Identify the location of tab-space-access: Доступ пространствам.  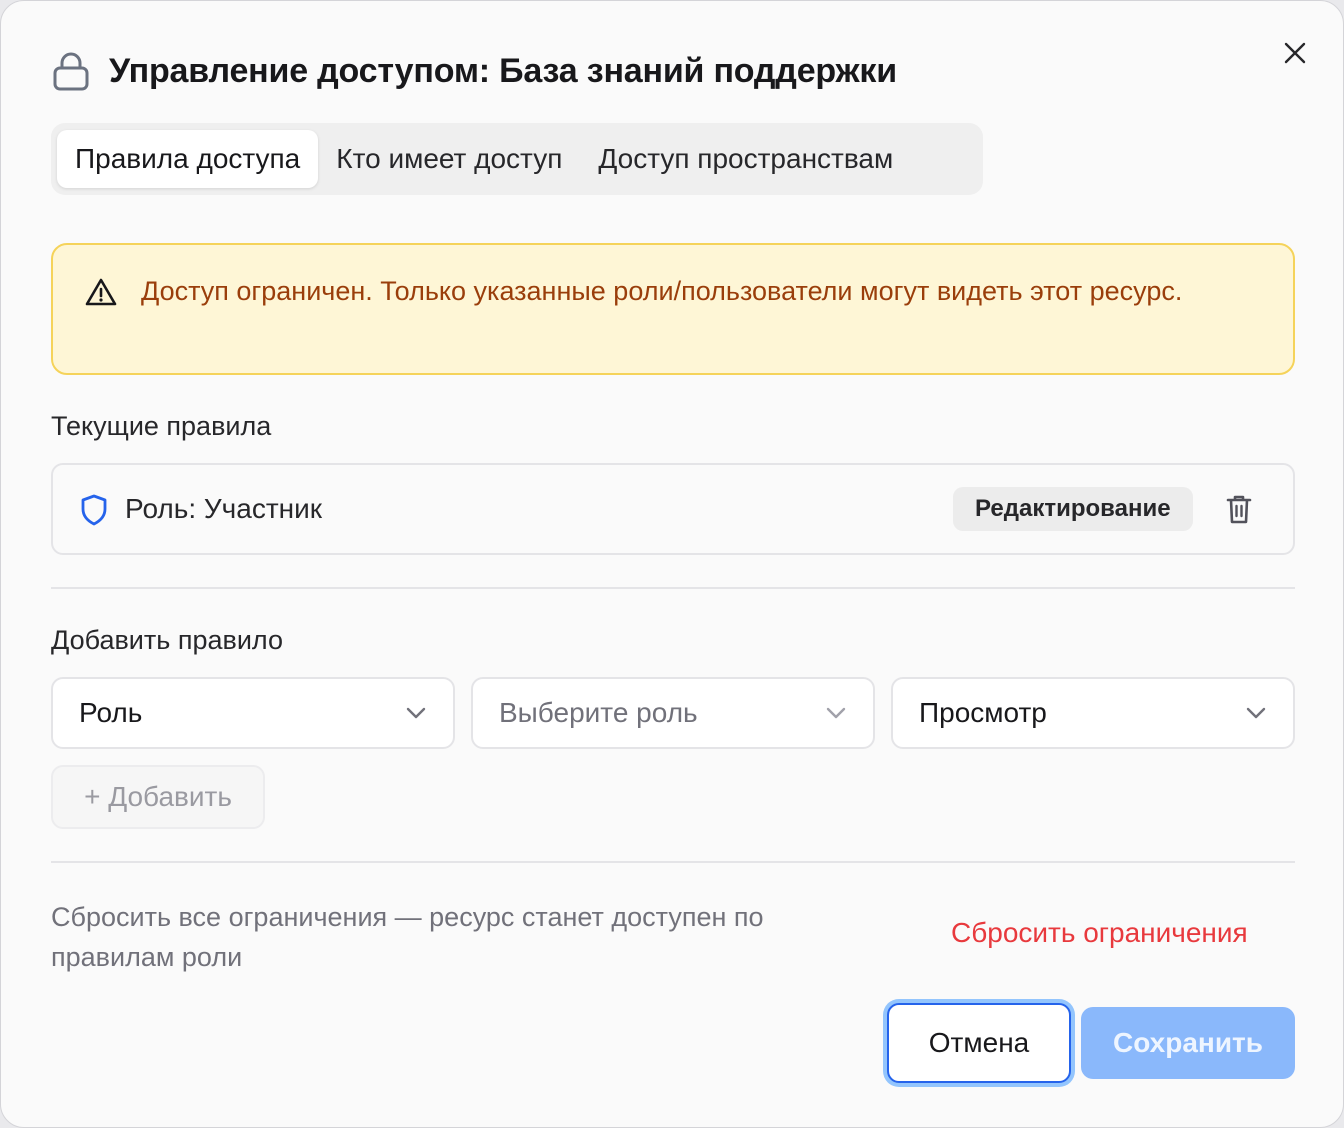
(745, 159).